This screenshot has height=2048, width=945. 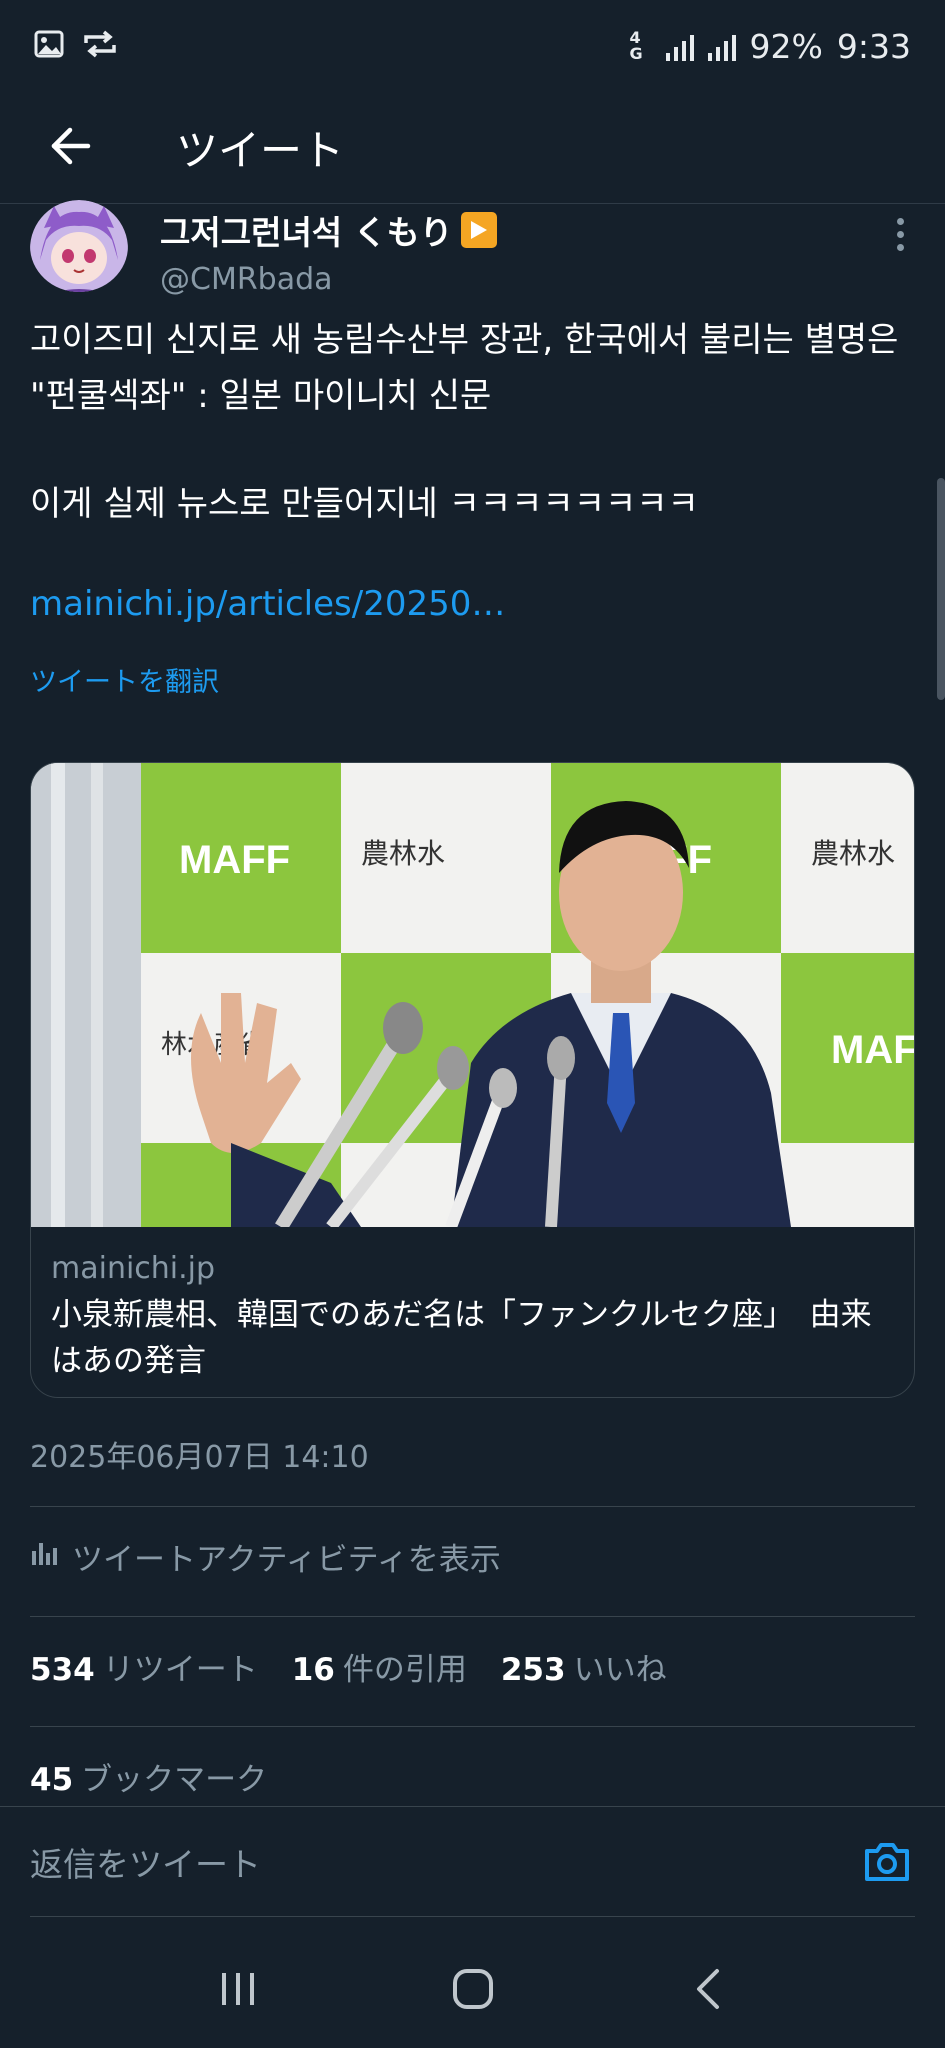 I want to click on quotes-stat: 16 件の引用, so click(x=379, y=1666).